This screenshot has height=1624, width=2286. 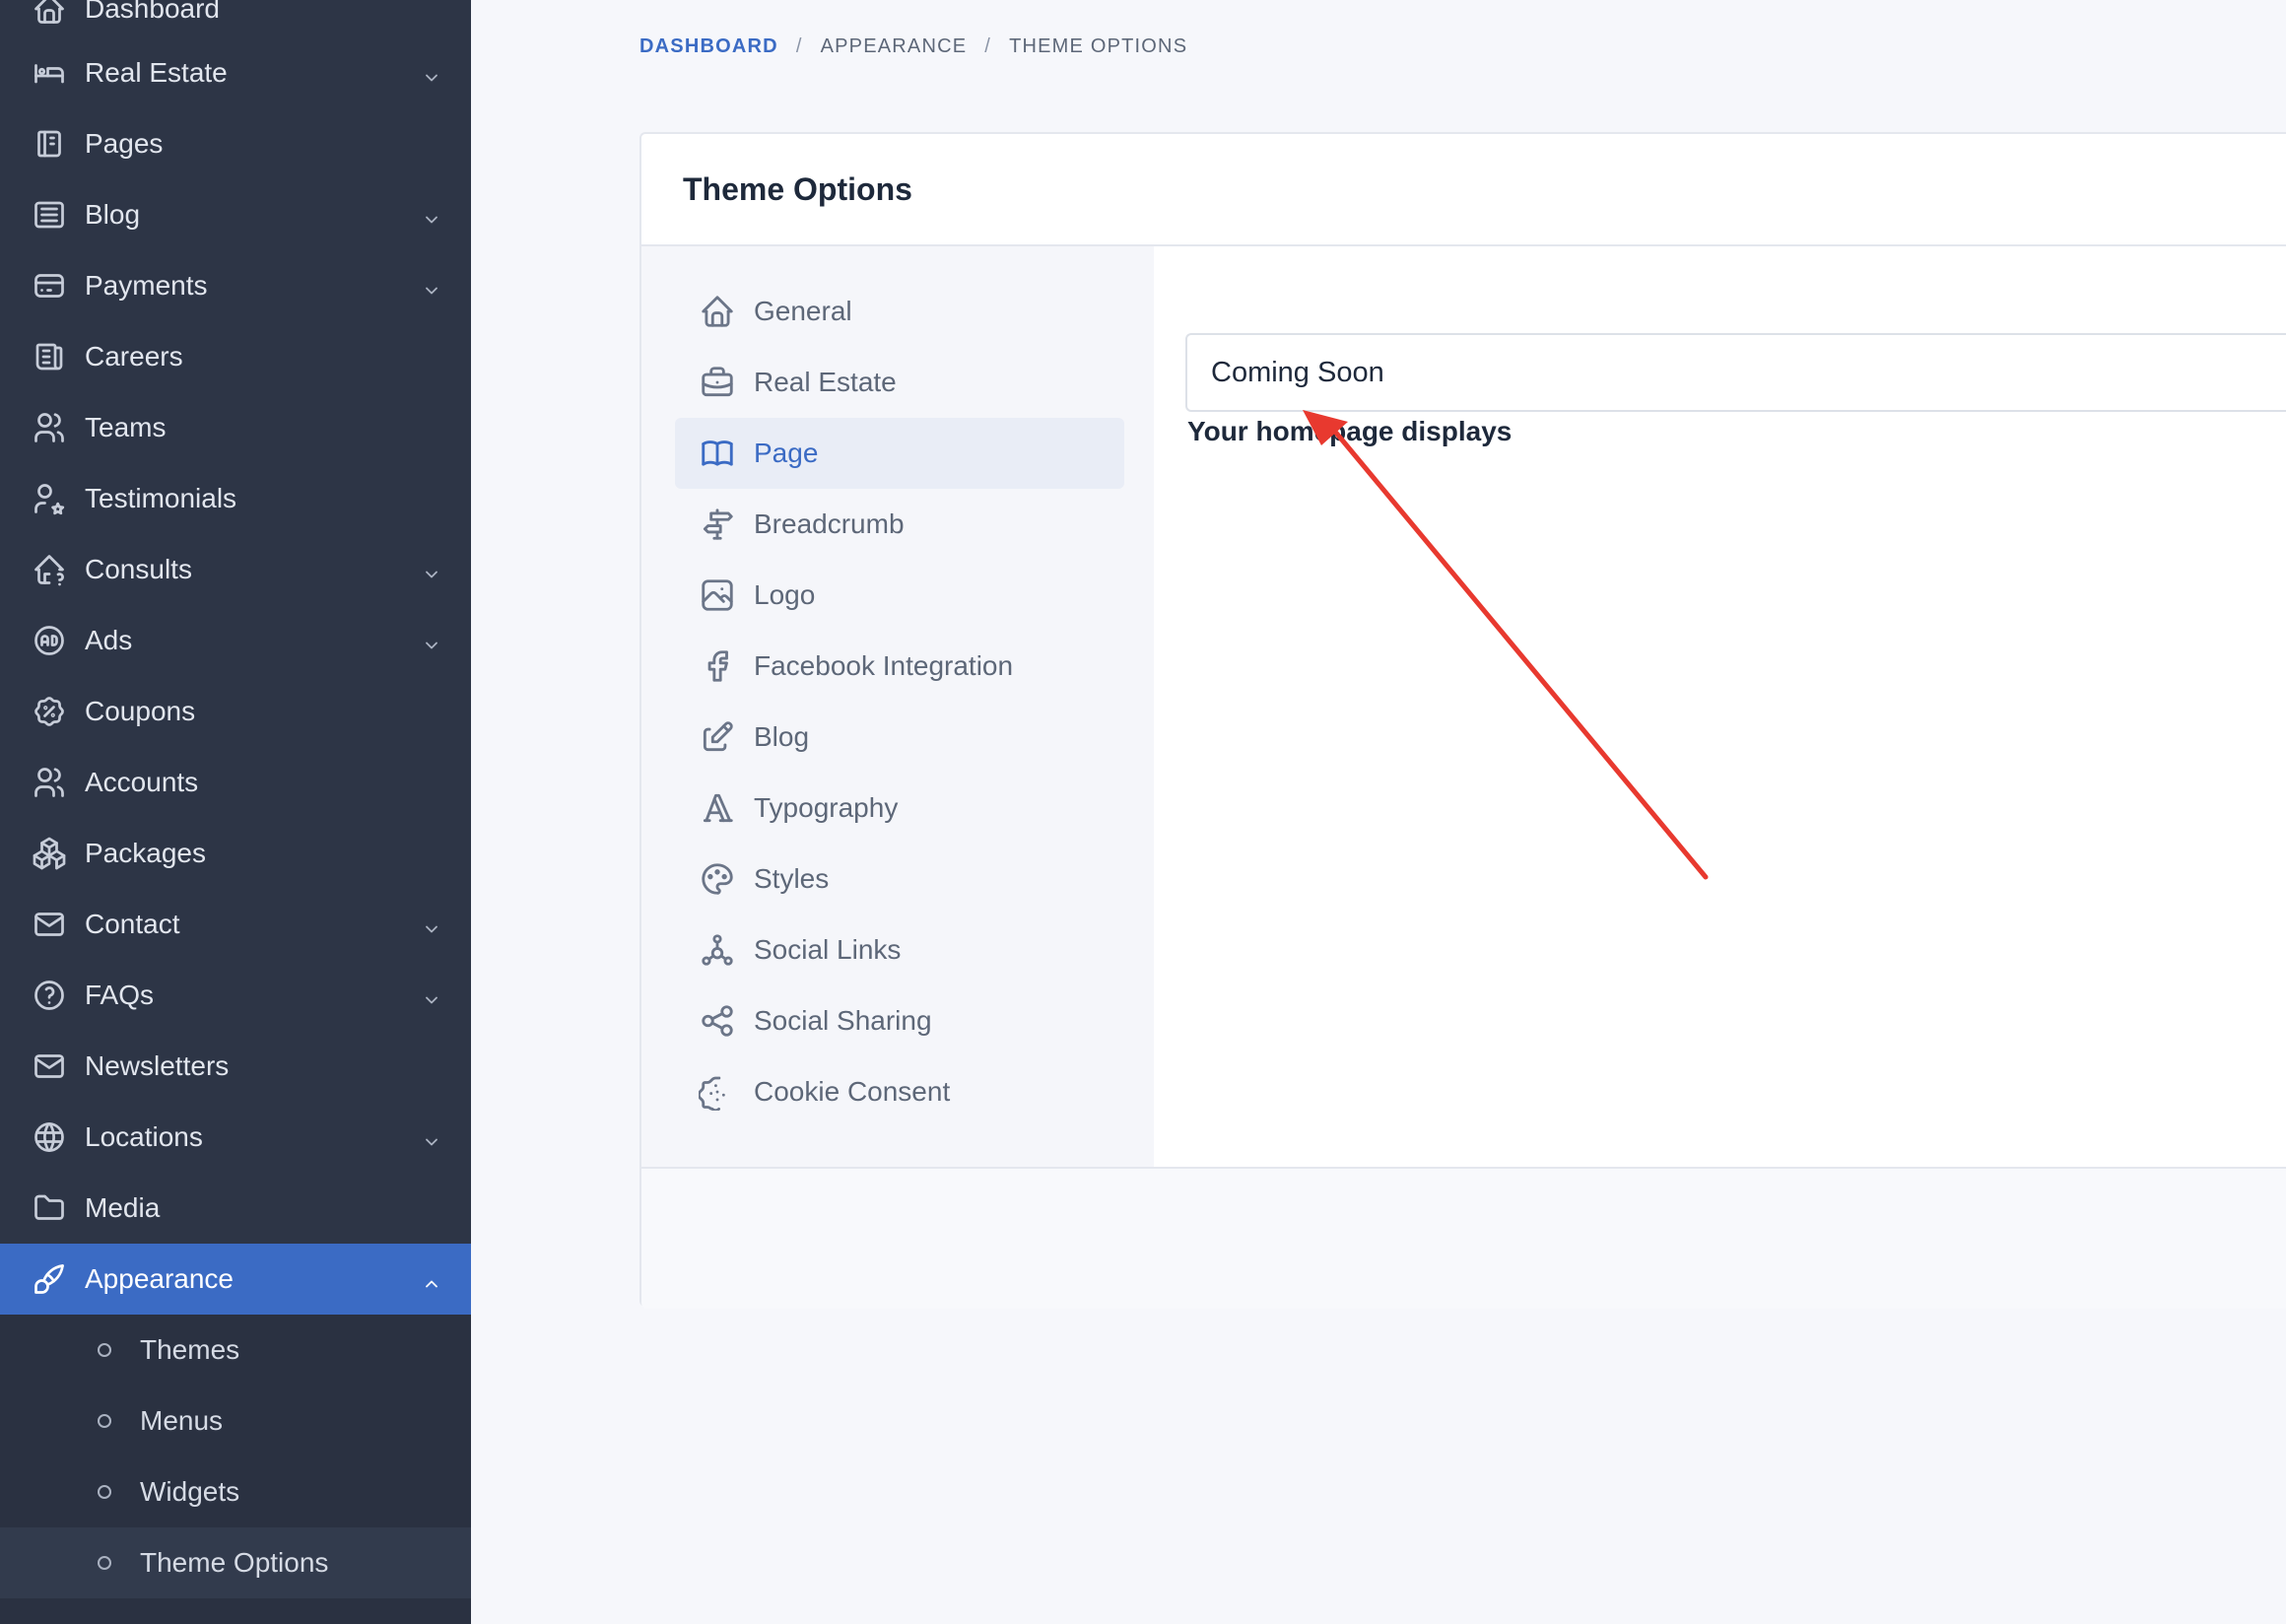 I want to click on tab-label: General, so click(x=803, y=311).